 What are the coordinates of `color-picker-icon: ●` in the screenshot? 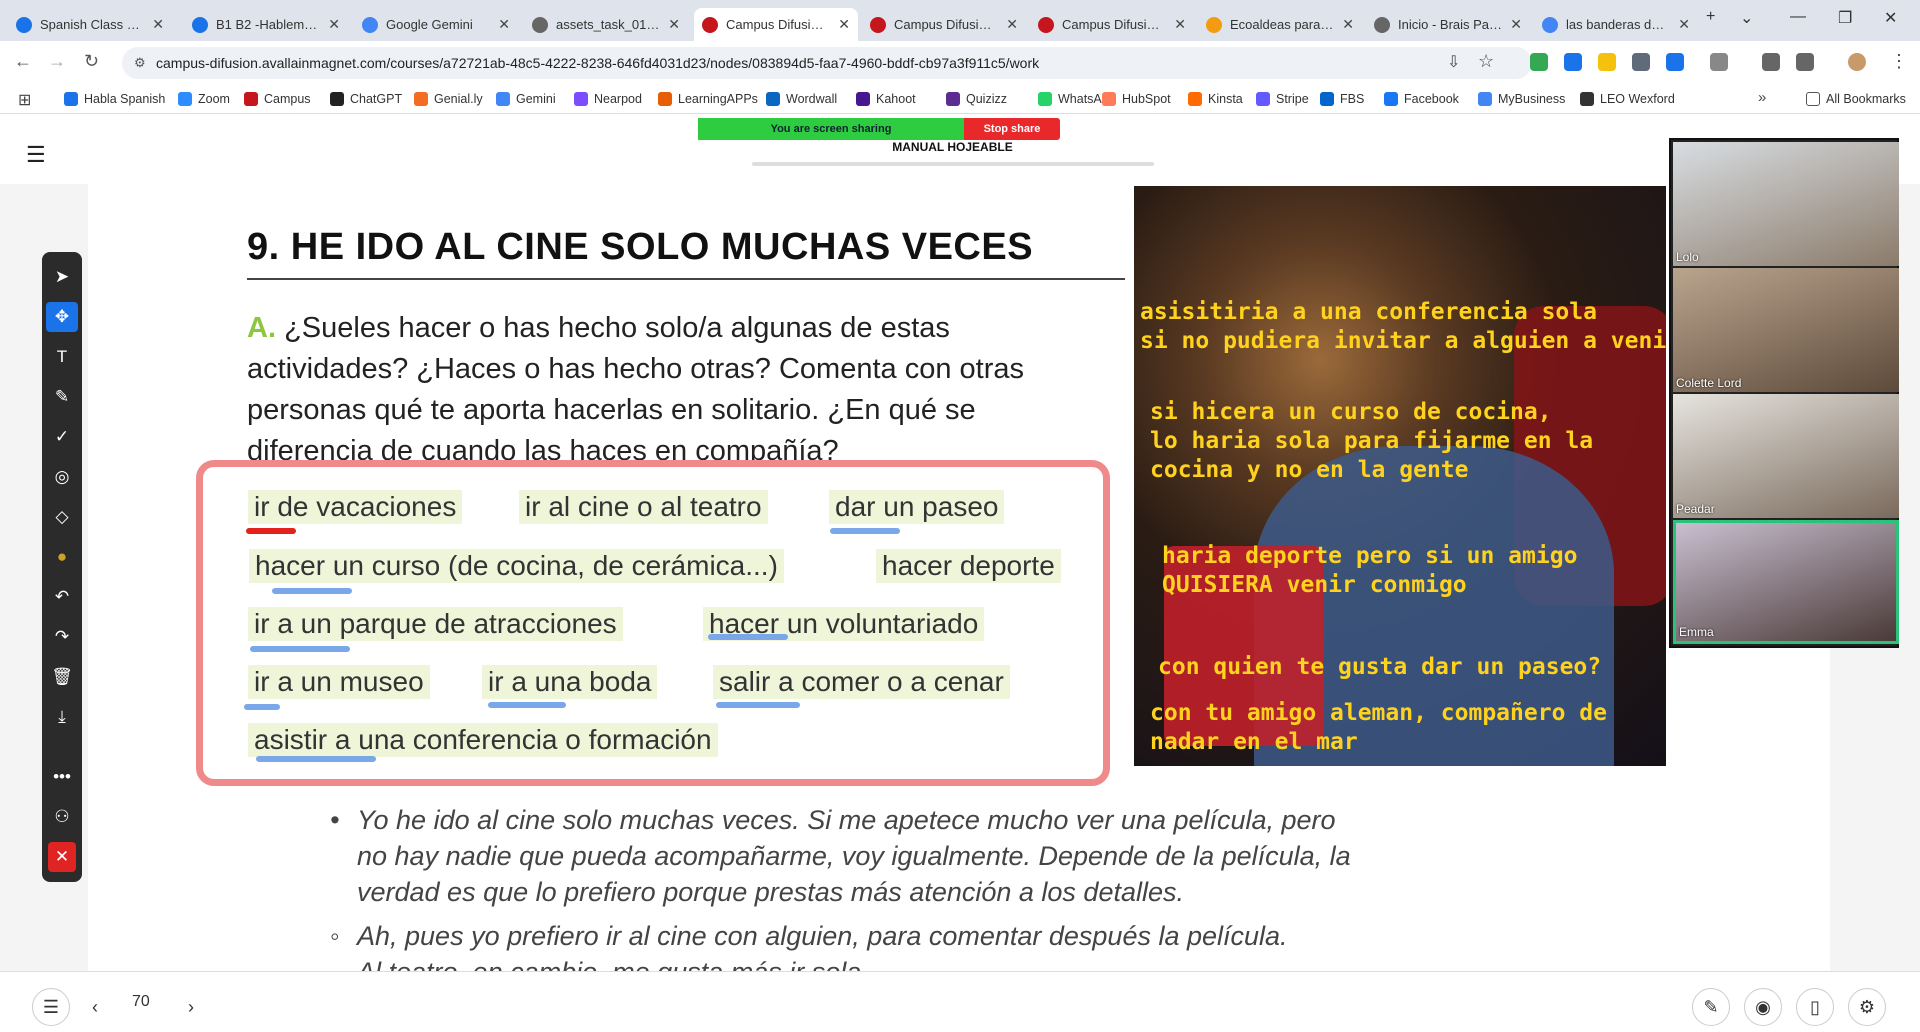 It's located at (62, 557).